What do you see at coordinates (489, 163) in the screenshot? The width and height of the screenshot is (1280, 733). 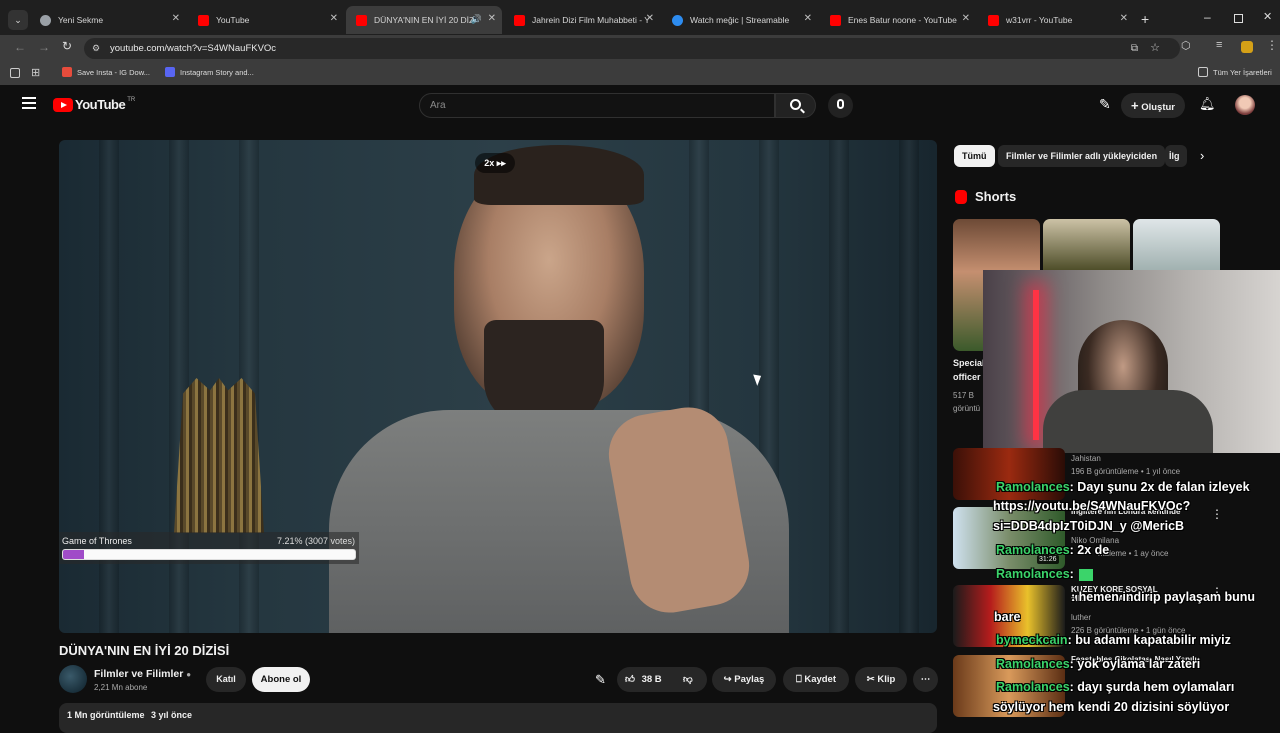 I see `speed-value: 2x` at bounding box center [489, 163].